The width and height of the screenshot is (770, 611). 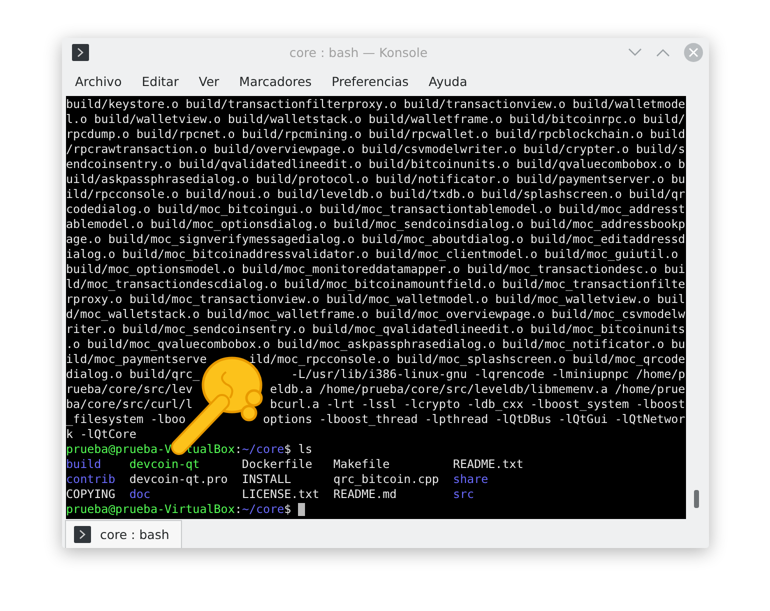 What do you see at coordinates (386, 479) in the screenshot?
I see `file-name: qrc_bitcoin.cpp` at bounding box center [386, 479].